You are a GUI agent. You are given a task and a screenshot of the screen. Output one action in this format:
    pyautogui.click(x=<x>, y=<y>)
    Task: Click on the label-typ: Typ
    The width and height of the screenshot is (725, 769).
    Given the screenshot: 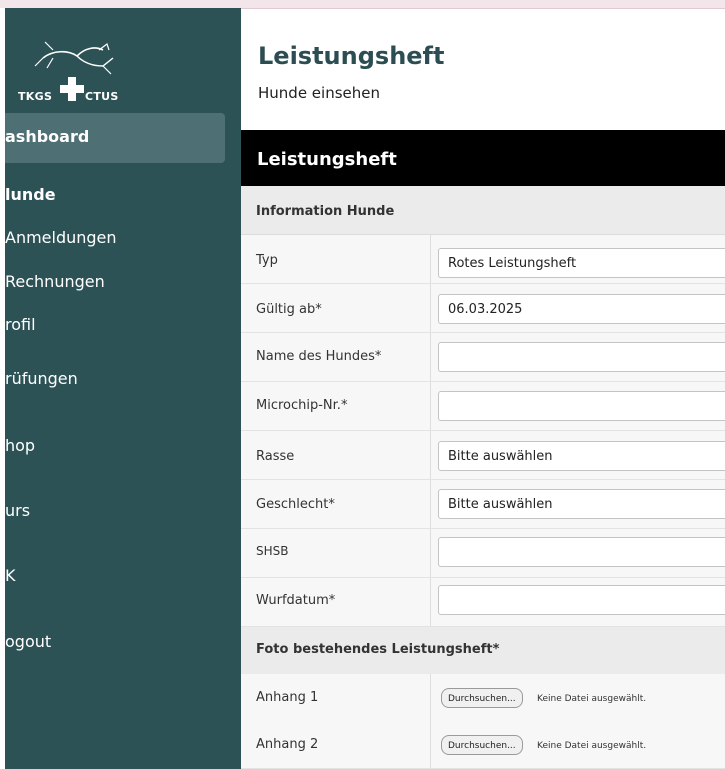 What is the action you would take?
    pyautogui.click(x=267, y=260)
    